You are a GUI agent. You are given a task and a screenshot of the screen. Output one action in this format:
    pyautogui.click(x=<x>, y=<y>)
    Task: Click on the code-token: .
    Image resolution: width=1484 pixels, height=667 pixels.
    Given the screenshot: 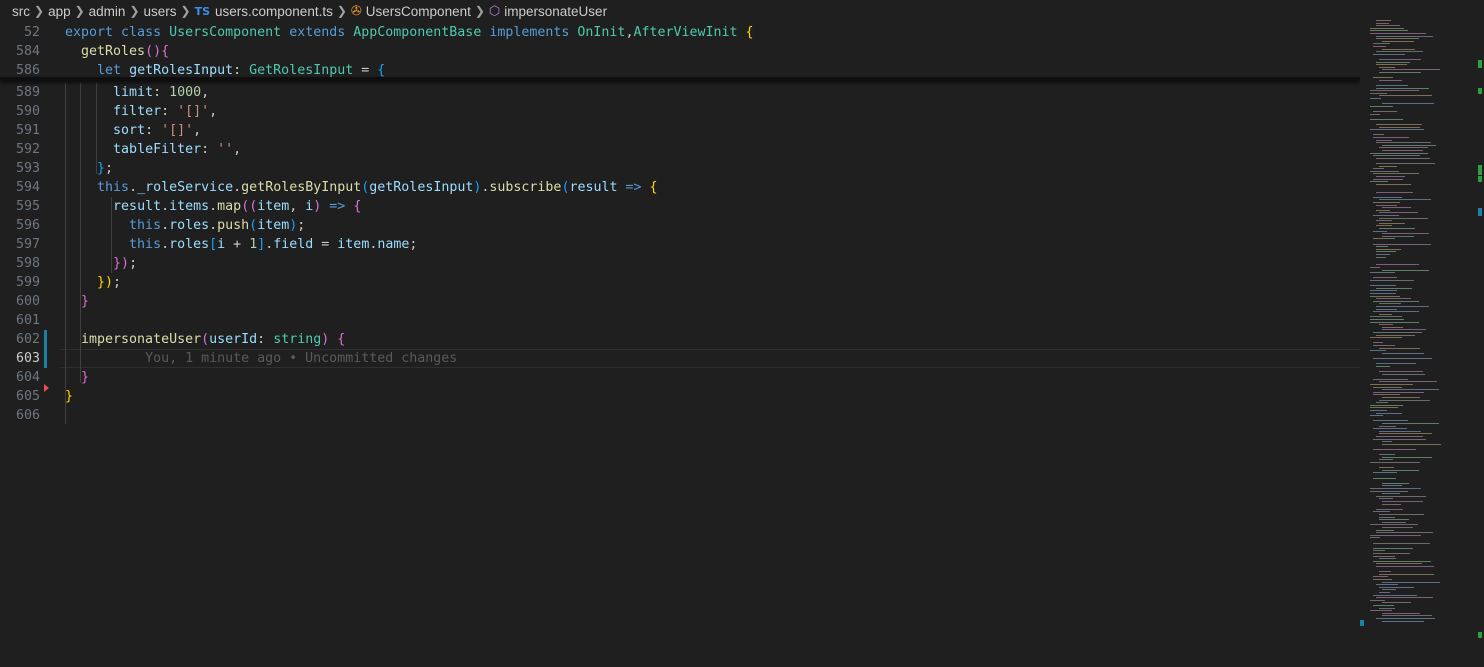 What is the action you would take?
    pyautogui.click(x=165, y=206)
    